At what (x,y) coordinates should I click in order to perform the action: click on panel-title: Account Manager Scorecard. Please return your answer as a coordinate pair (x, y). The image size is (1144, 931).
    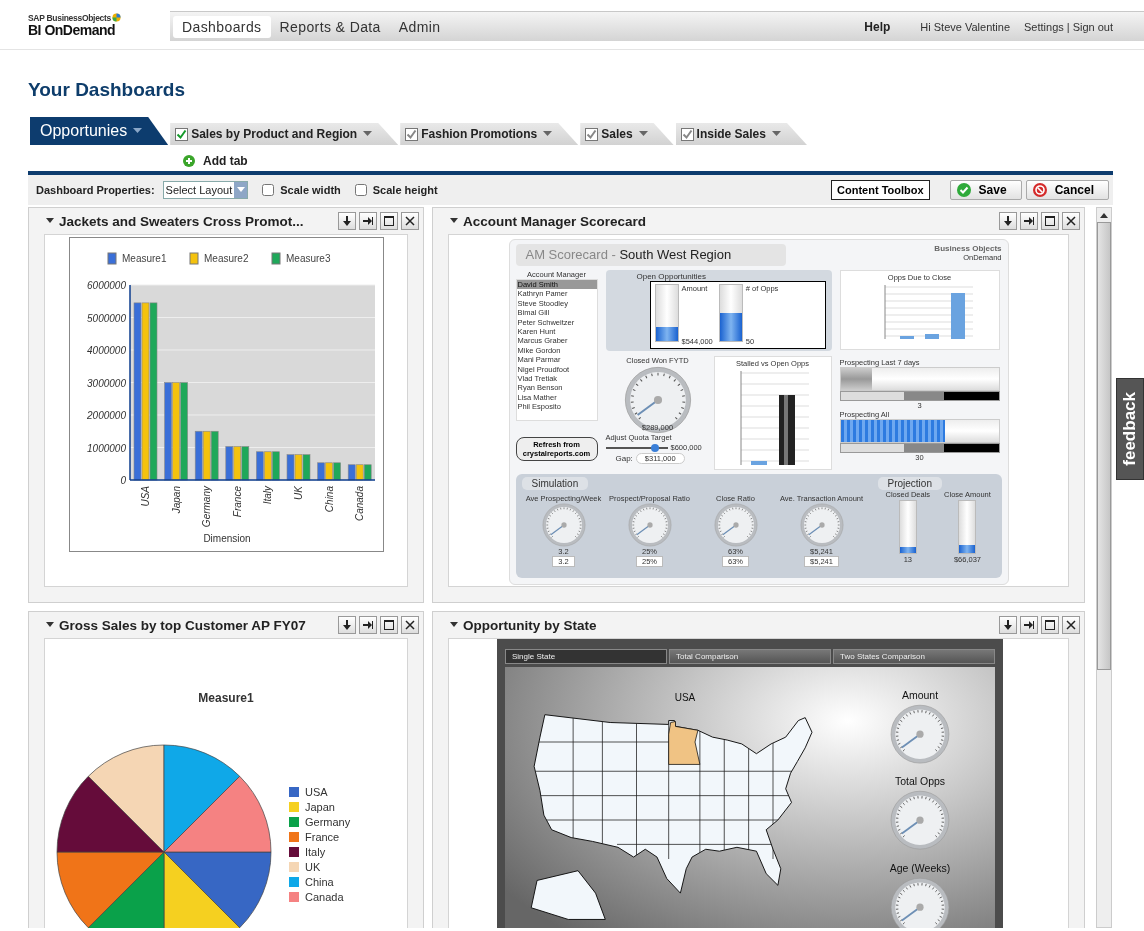
    Looking at the image, I should click on (555, 221).